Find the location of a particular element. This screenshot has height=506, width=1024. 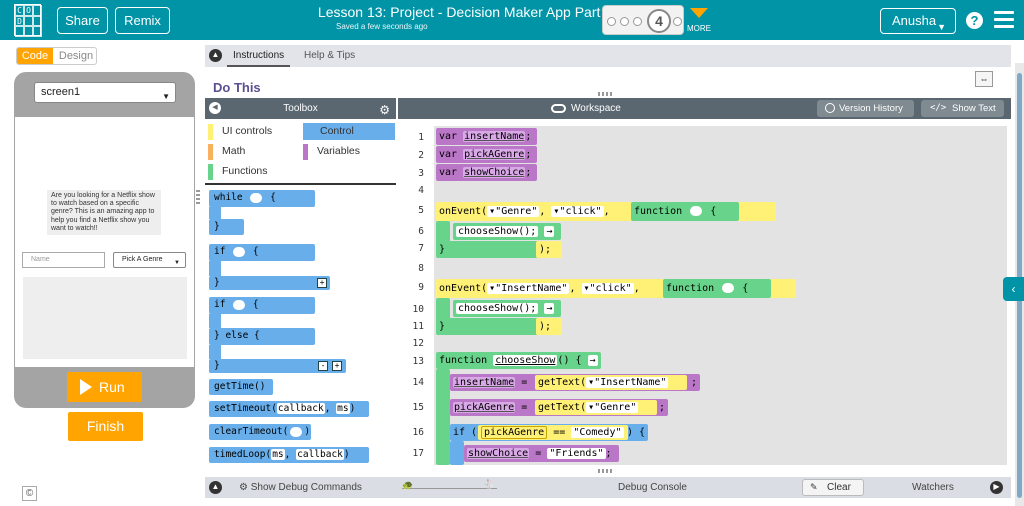

design-mode-tab: Design is located at coordinates (75, 56).